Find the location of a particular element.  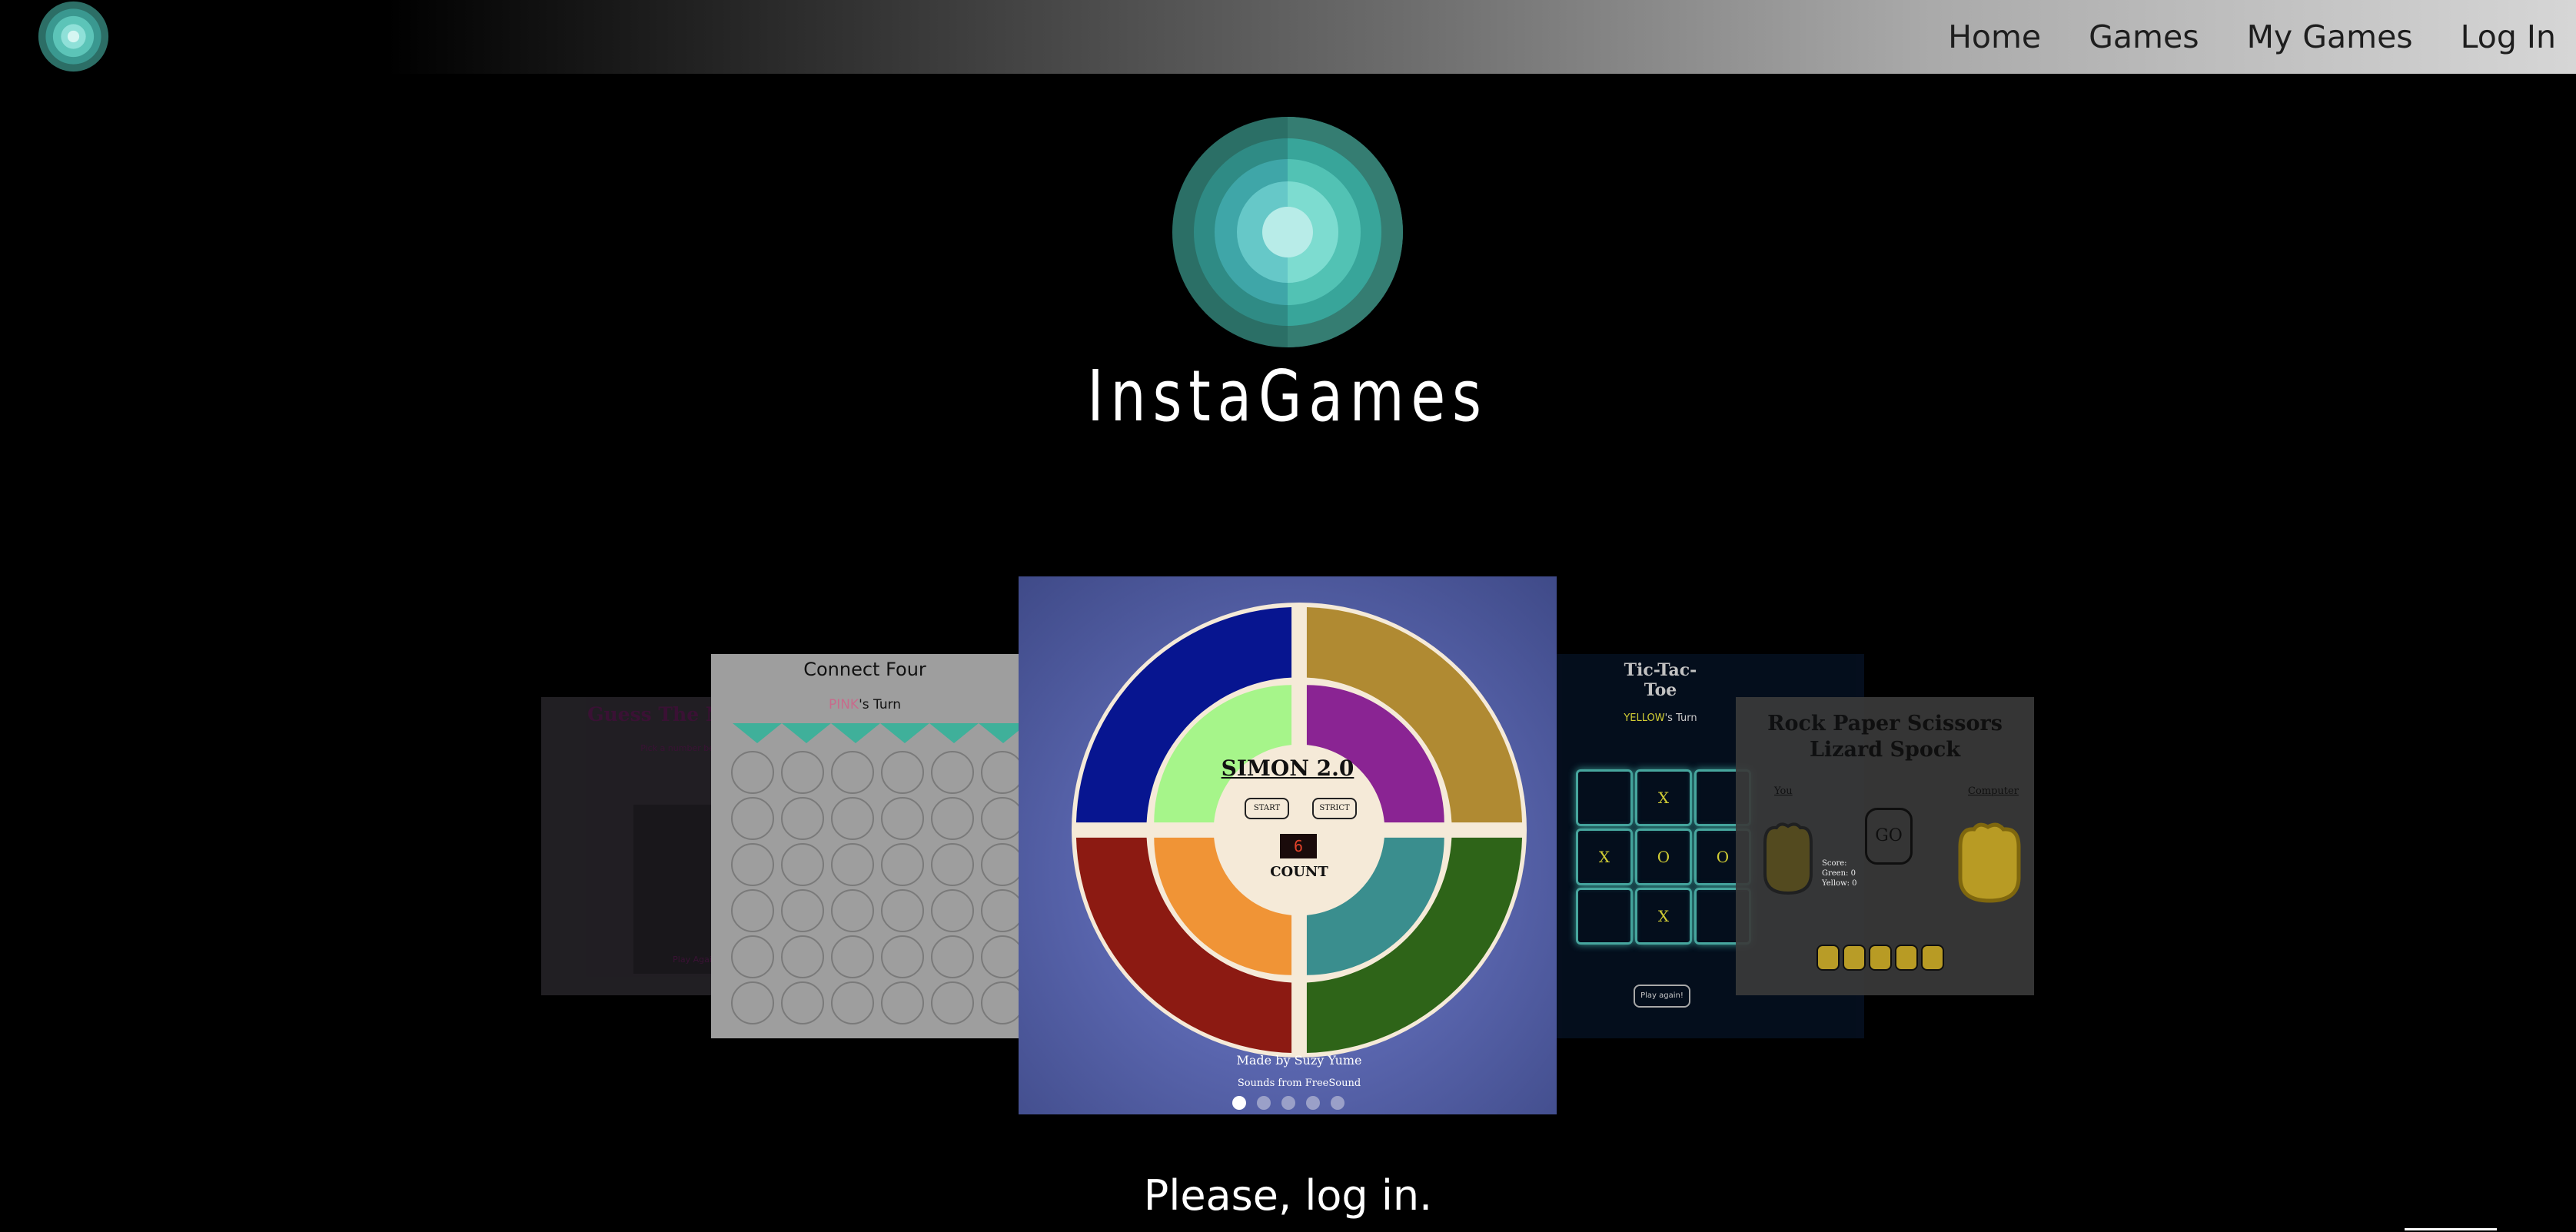

rps-green-score: Green: 0 is located at coordinates (1839, 873).